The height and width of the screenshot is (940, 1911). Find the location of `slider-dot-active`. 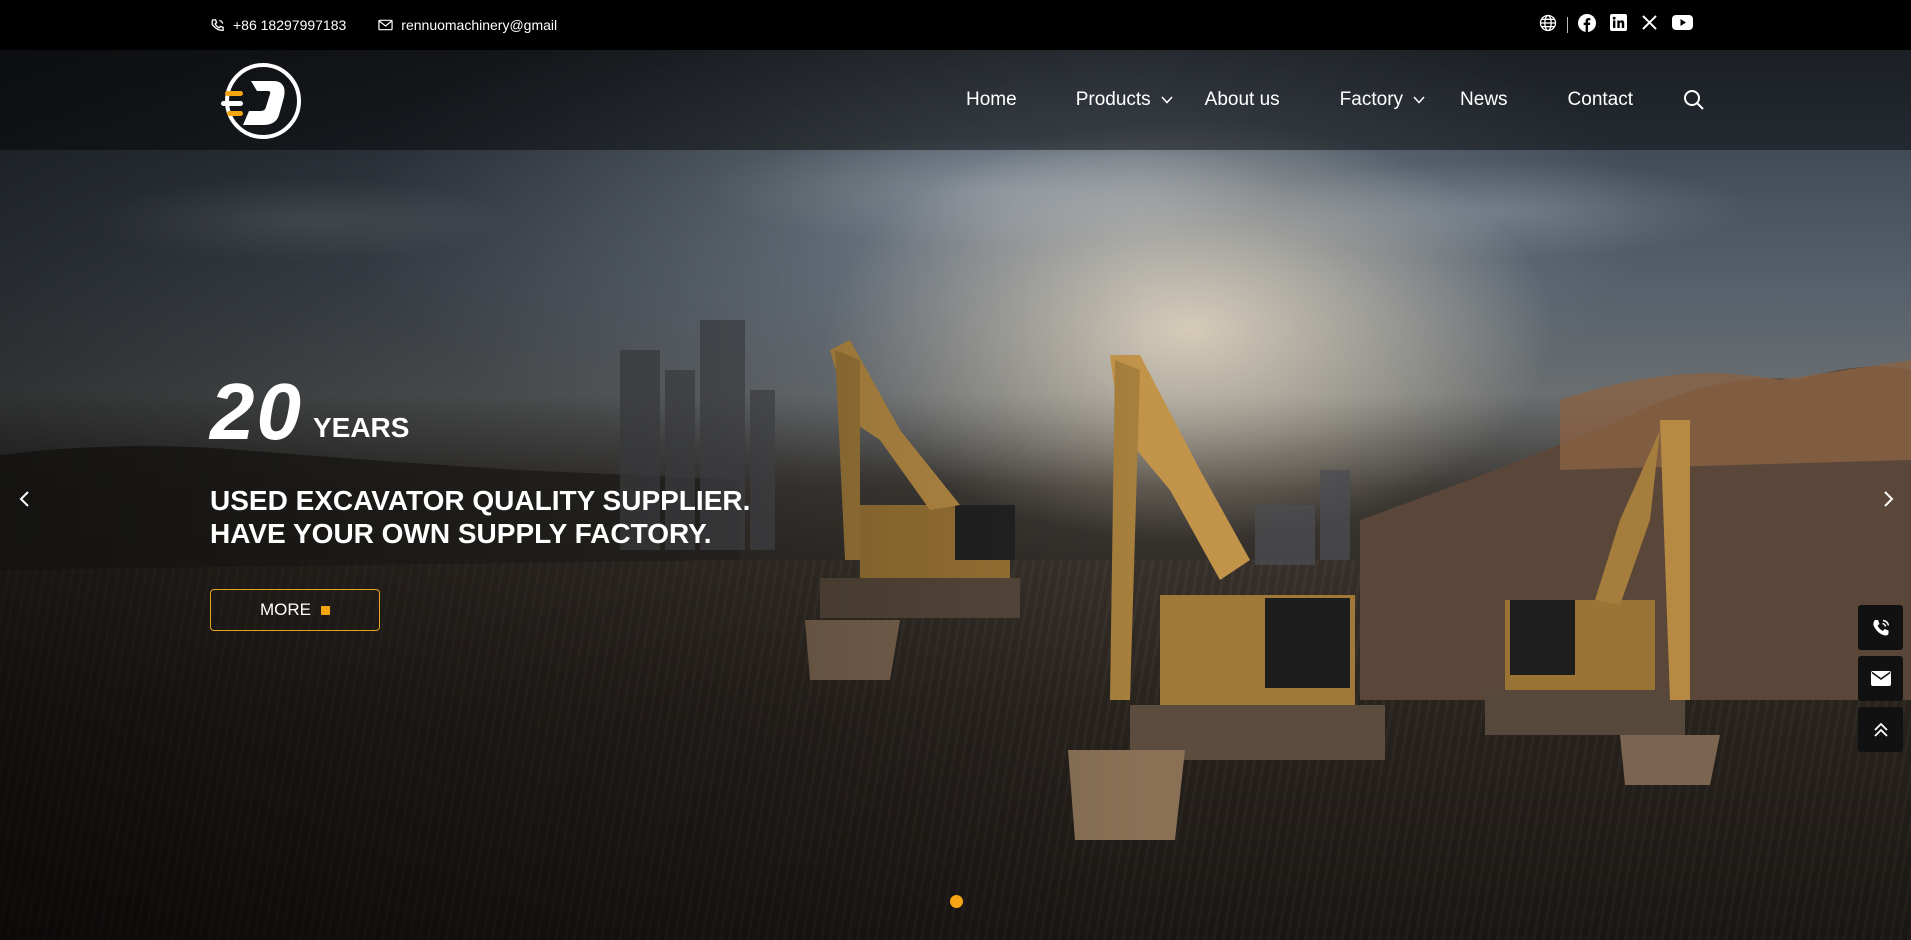

slider-dot-active is located at coordinates (956, 901).